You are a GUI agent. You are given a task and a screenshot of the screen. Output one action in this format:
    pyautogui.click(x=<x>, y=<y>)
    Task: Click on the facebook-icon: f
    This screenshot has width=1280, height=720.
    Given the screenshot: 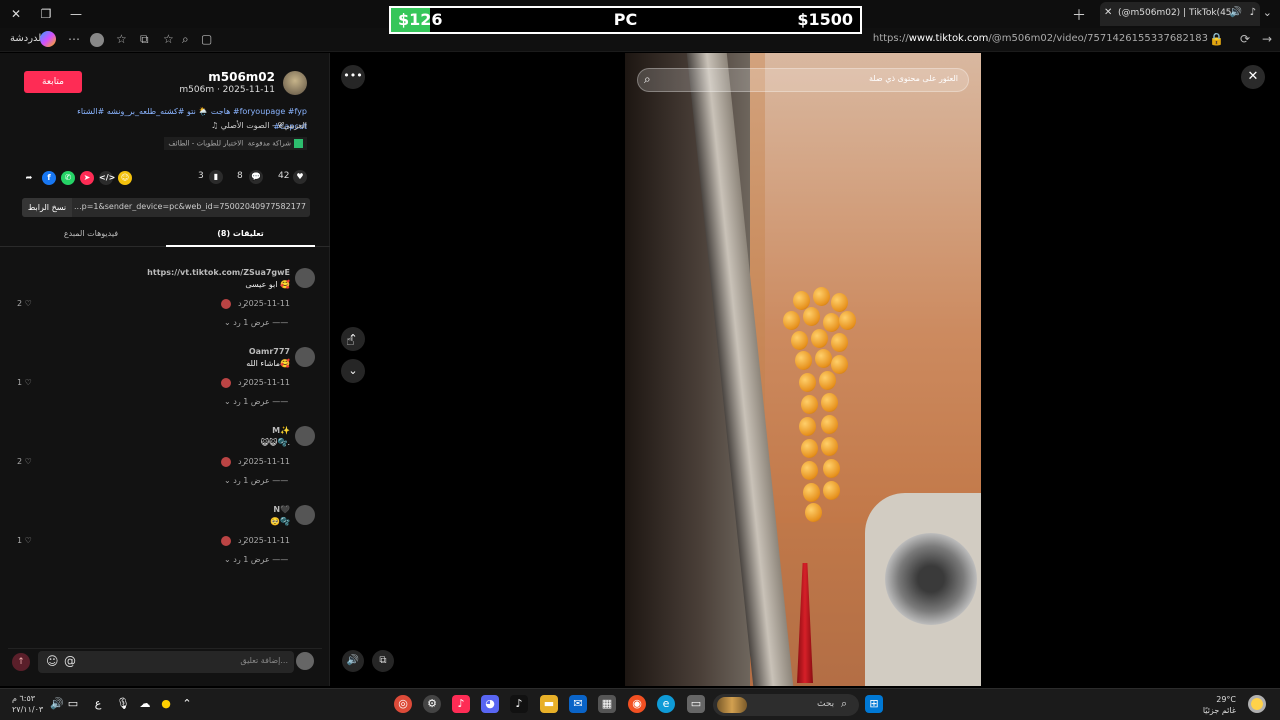 What is the action you would take?
    pyautogui.click(x=49, y=178)
    